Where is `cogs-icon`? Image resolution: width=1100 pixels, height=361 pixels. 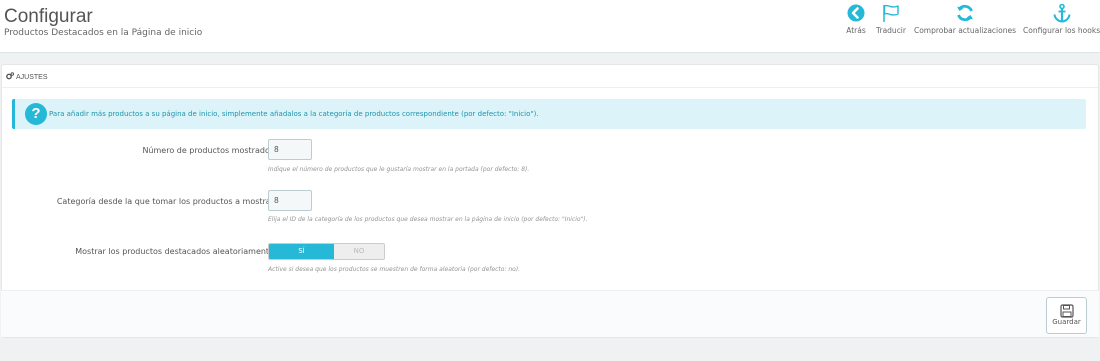 cogs-icon is located at coordinates (10, 76).